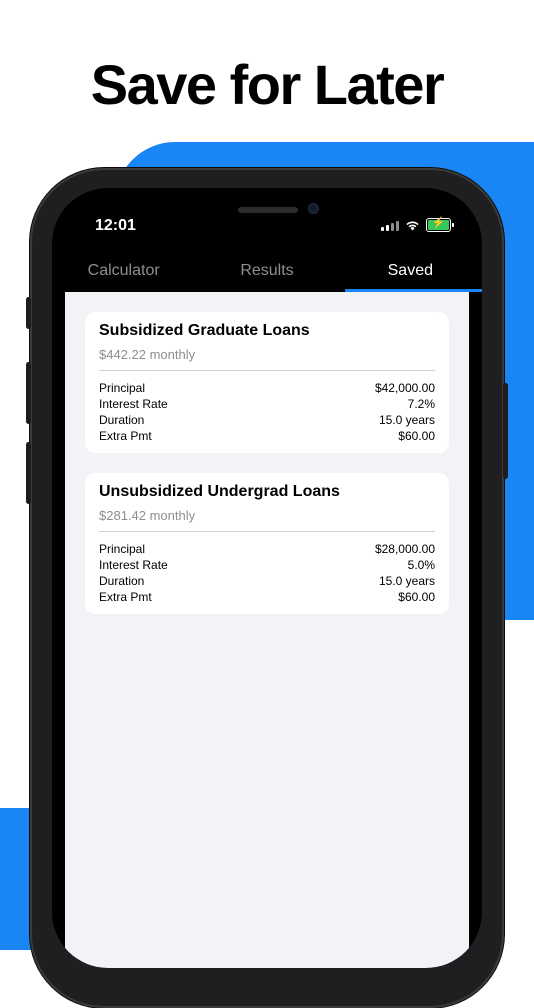 Image resolution: width=534 pixels, height=1008 pixels. I want to click on wifi-icon, so click(412, 225).